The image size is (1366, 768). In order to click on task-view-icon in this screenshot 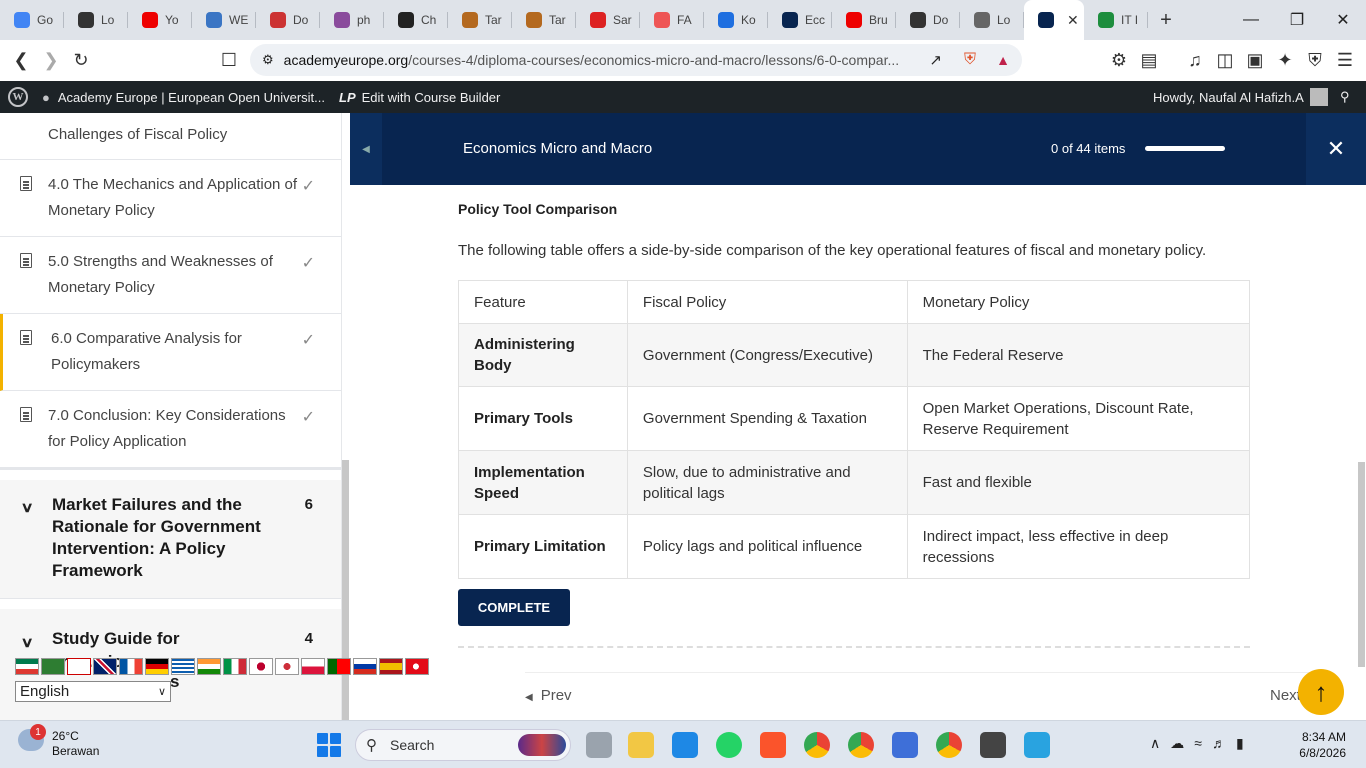, I will do `click(599, 745)`.